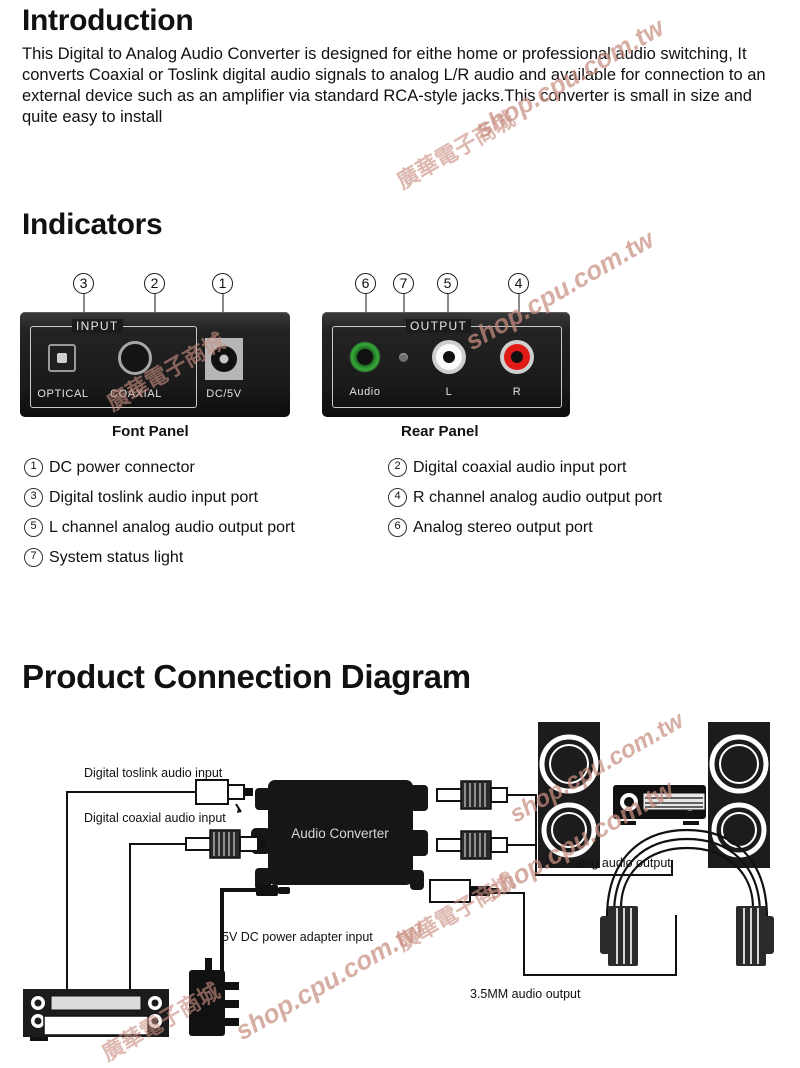 This screenshot has height=1068, width=800. Describe the element at coordinates (520, 467) in the screenshot. I see `legend-text-2: Digital coaxial audio input port` at that location.